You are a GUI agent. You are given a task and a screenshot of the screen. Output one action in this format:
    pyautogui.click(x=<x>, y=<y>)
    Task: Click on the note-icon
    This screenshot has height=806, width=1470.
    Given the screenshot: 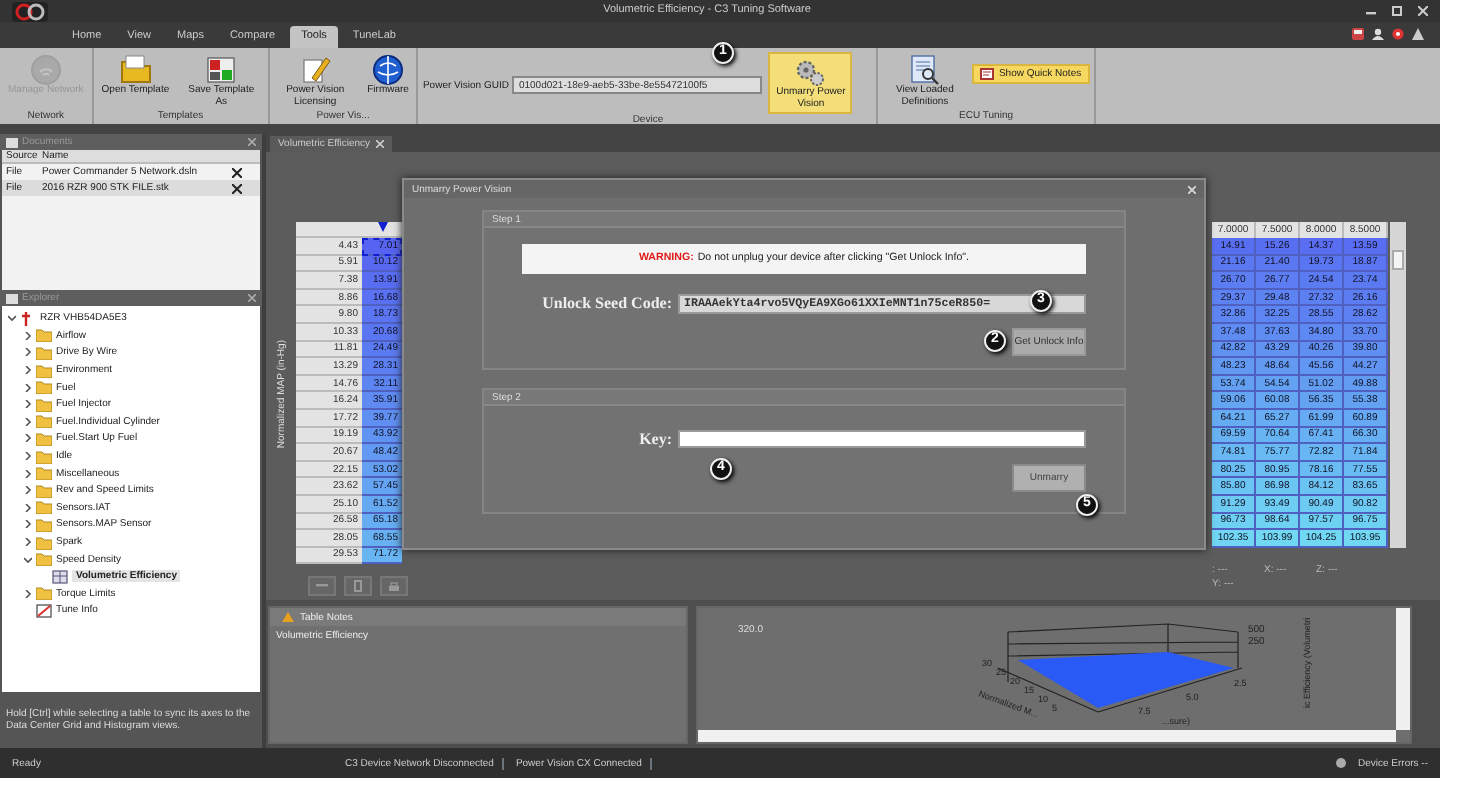 What is the action you would take?
    pyautogui.click(x=987, y=74)
    